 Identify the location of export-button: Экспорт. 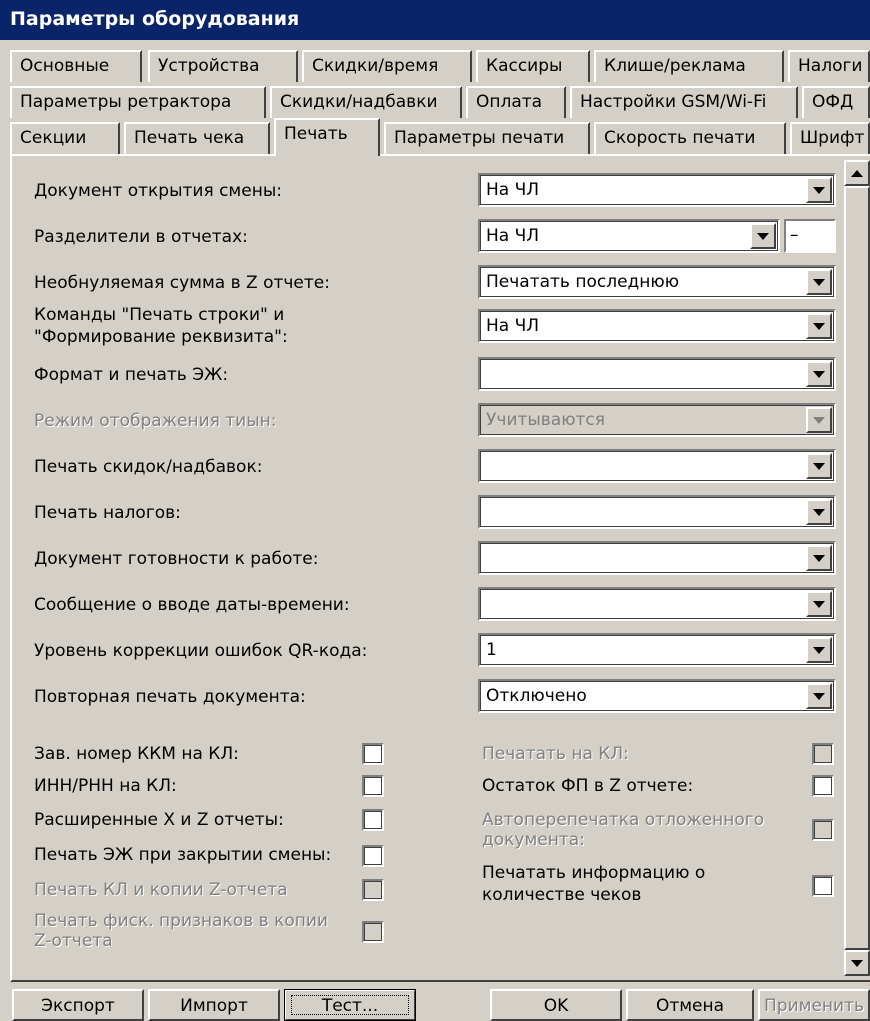
(78, 1005).